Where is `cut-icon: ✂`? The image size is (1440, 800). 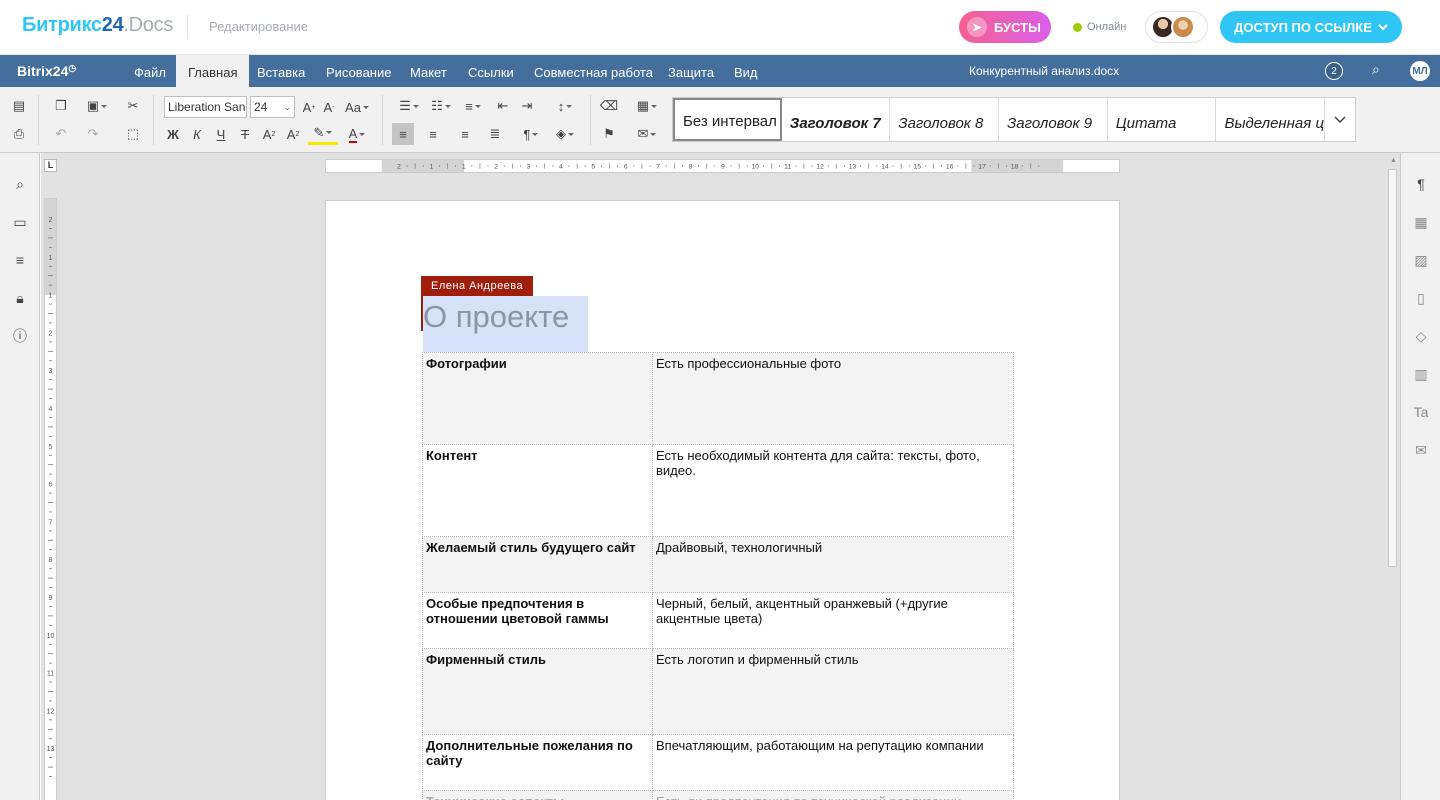
cut-icon: ✂ is located at coordinates (133, 106).